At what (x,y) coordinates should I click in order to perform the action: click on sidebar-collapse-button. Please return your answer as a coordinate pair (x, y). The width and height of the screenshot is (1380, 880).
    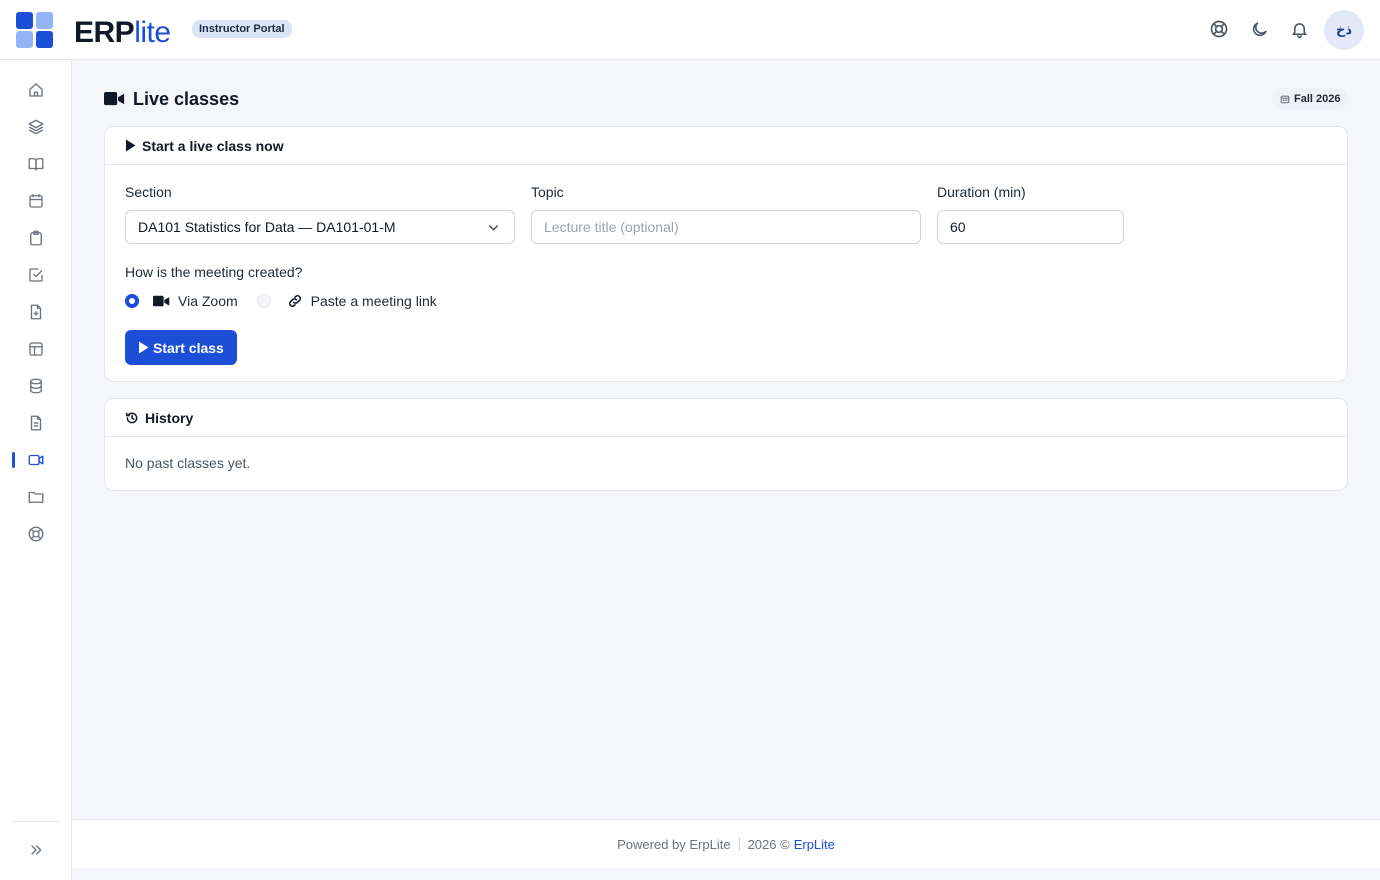
    Looking at the image, I should click on (36, 850).